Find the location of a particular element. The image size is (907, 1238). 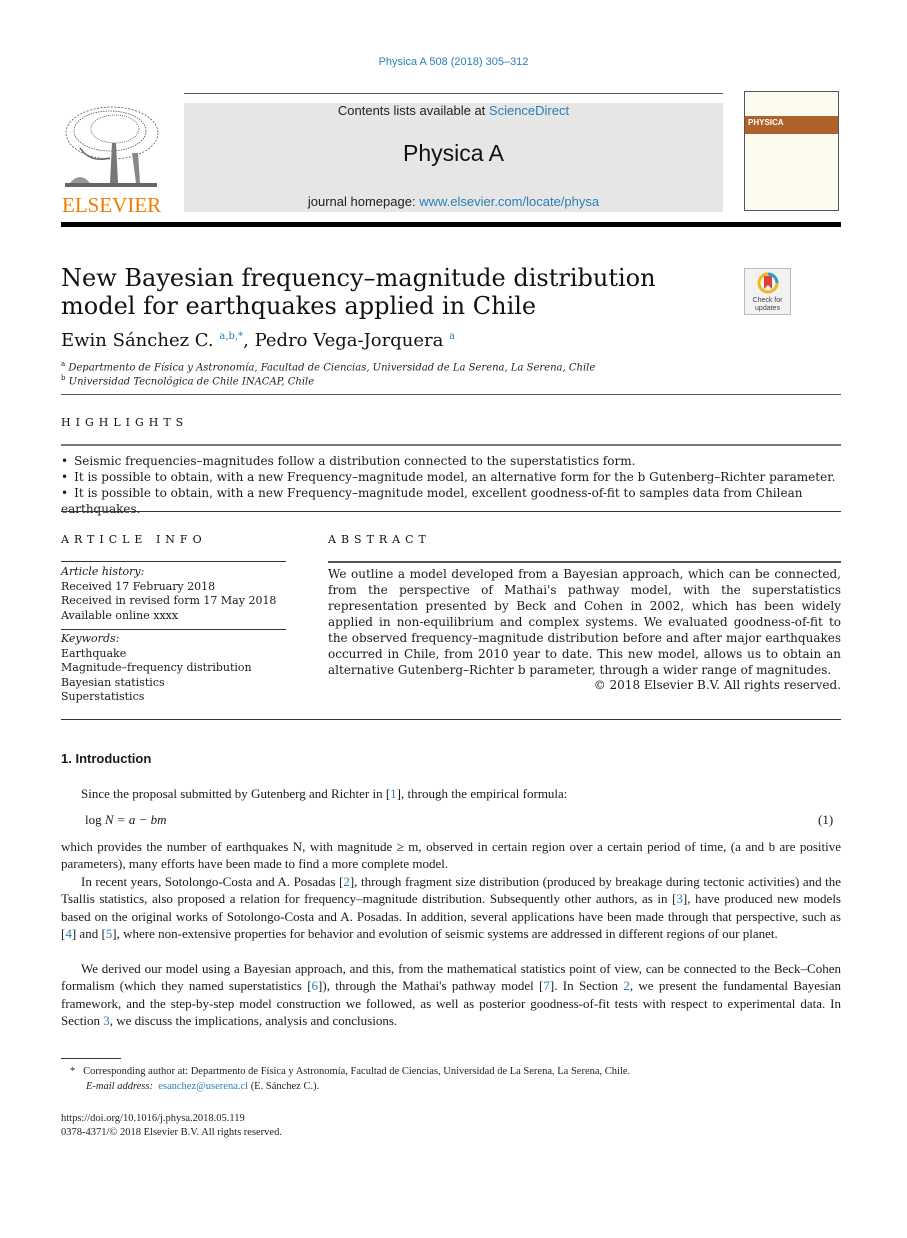

journal-homepage-link: www.elsevier.com/locate/physa is located at coordinates (509, 201).